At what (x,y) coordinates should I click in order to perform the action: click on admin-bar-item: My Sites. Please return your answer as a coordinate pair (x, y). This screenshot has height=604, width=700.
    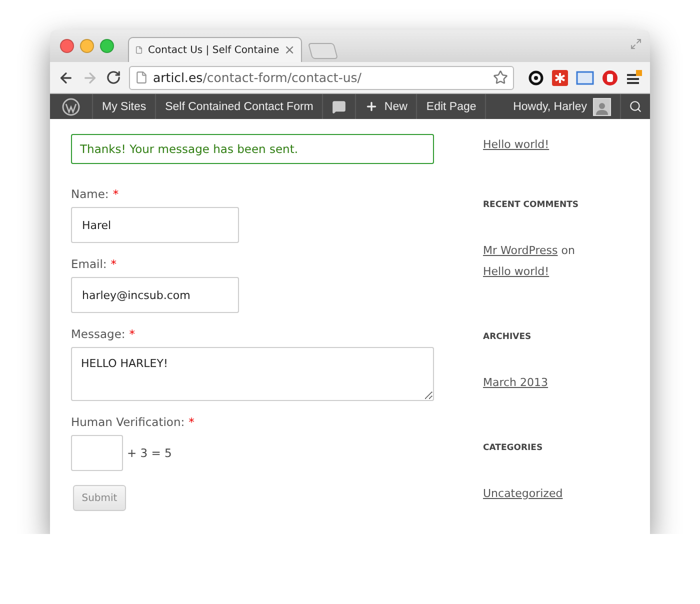
    Looking at the image, I should click on (124, 106).